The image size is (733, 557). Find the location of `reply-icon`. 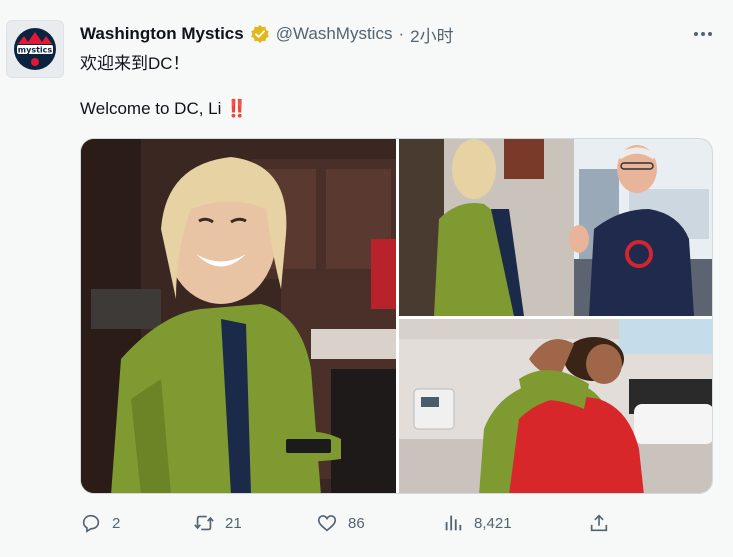

reply-icon is located at coordinates (91, 523).